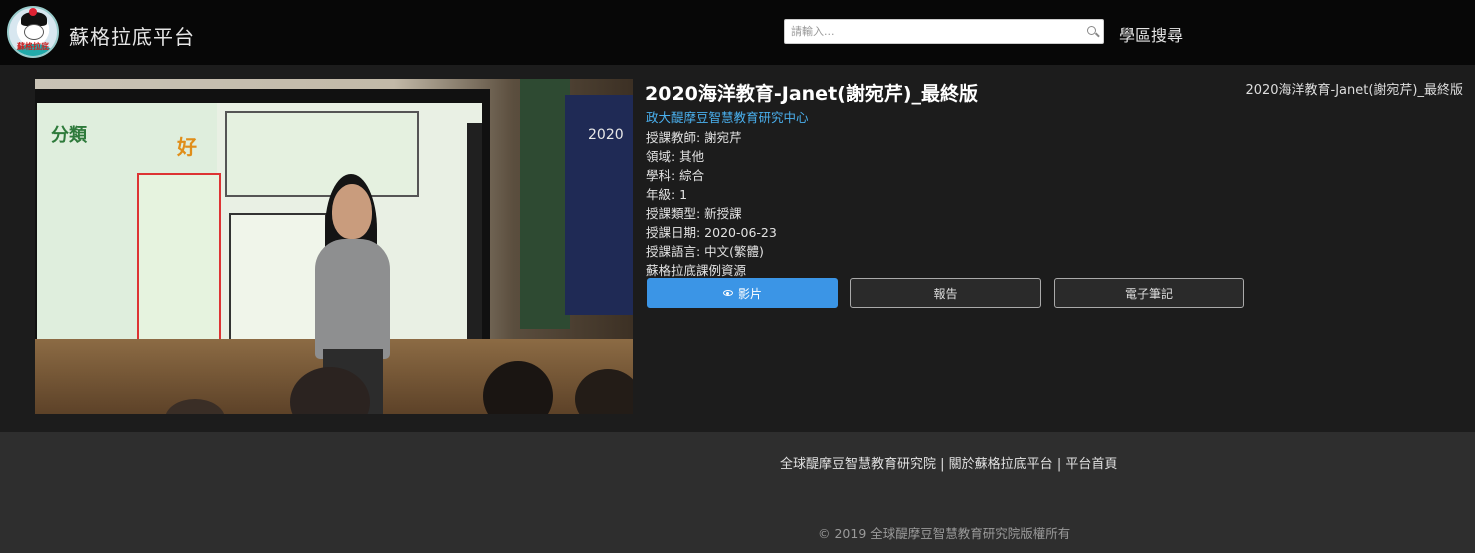 Image resolution: width=1475 pixels, height=553 pixels. I want to click on resource-label: 蘇格拉底課例資源, so click(696, 270).